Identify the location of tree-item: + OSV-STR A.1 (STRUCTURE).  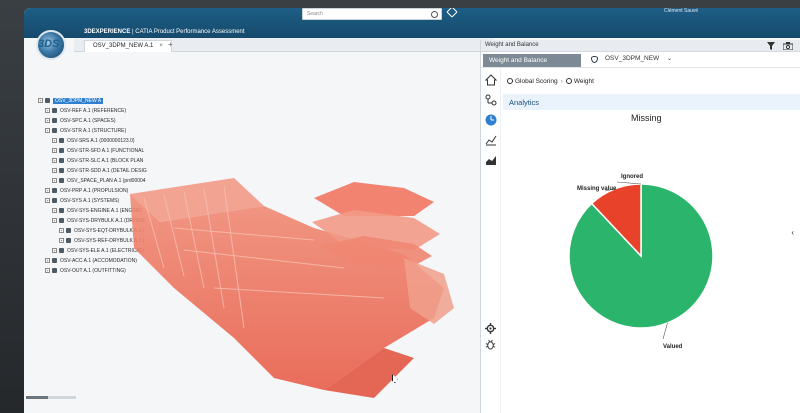
(103, 131).